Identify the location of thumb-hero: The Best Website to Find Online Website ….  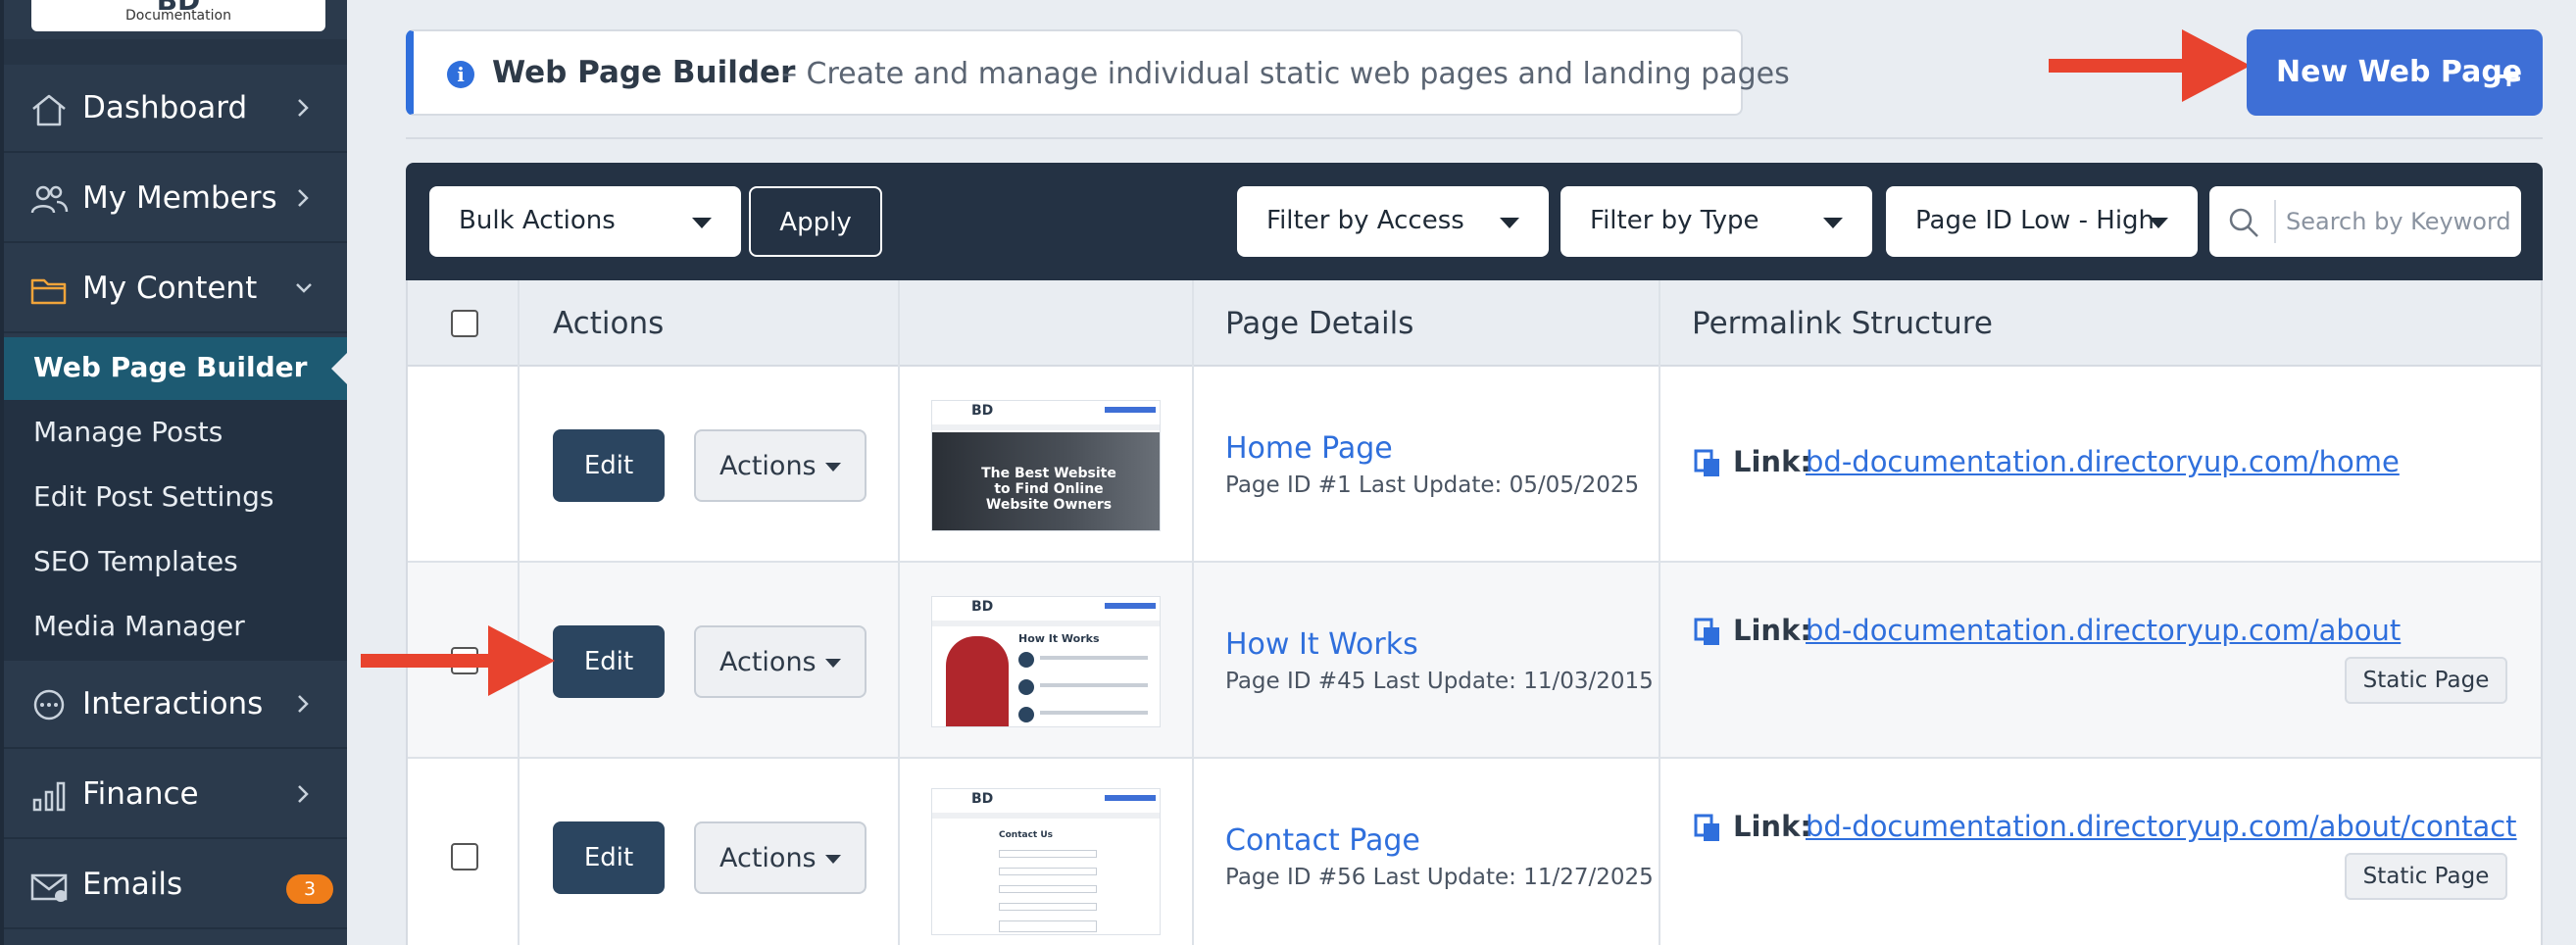
(1046, 481).